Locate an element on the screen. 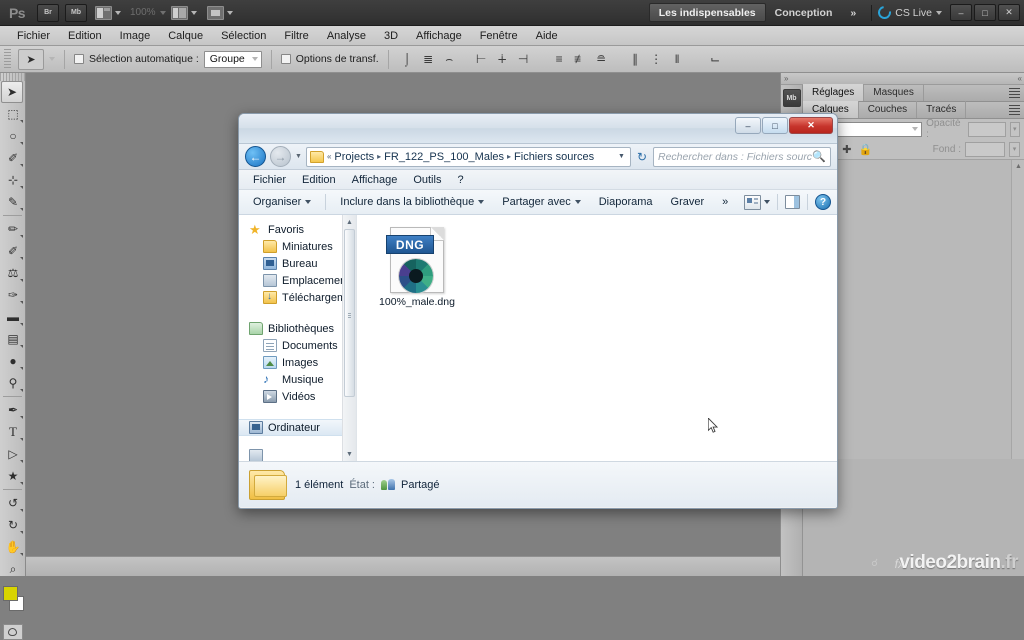  tool-move: ➤ is located at coordinates (12, 92).